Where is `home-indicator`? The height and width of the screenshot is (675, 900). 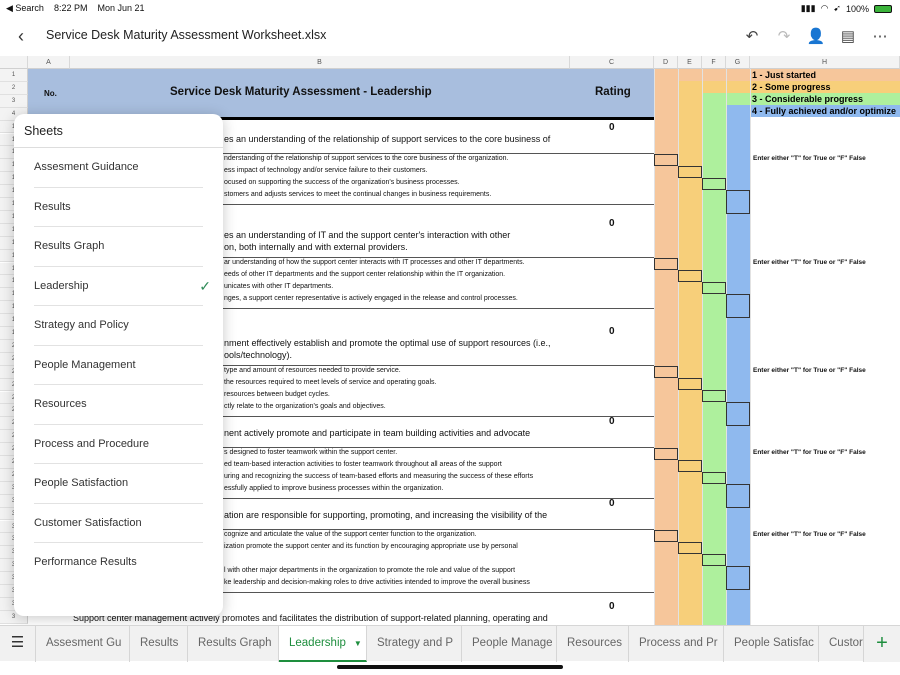 home-indicator is located at coordinates (450, 667).